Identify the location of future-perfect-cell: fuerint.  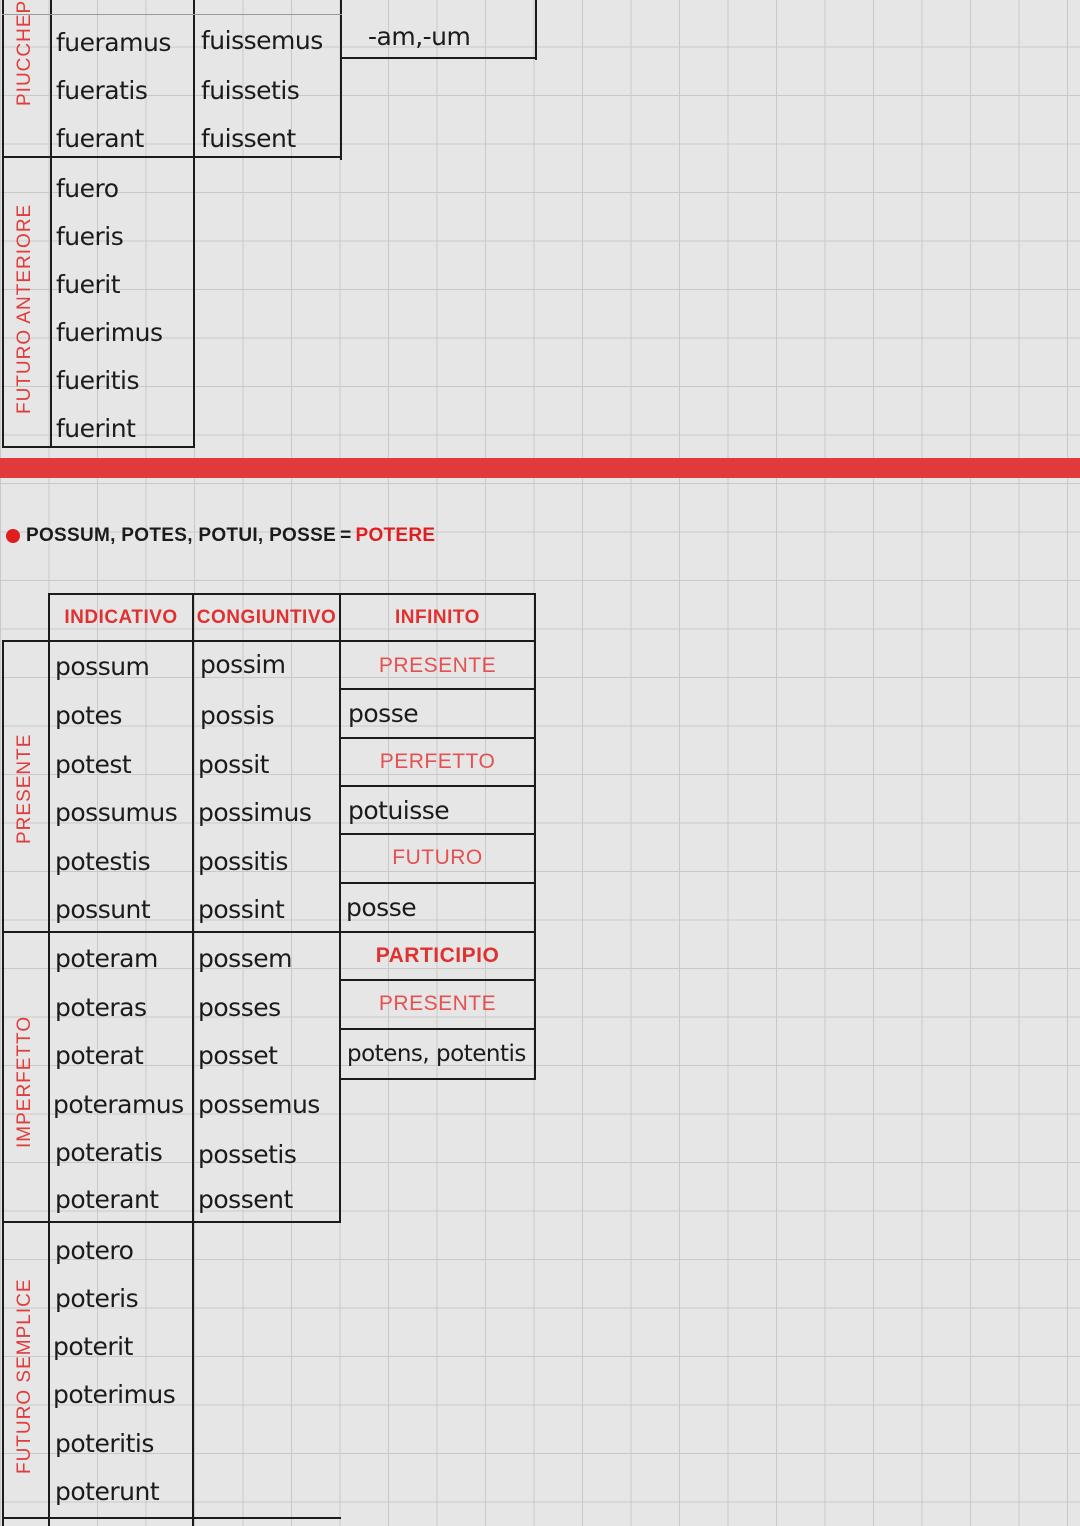
(96, 428).